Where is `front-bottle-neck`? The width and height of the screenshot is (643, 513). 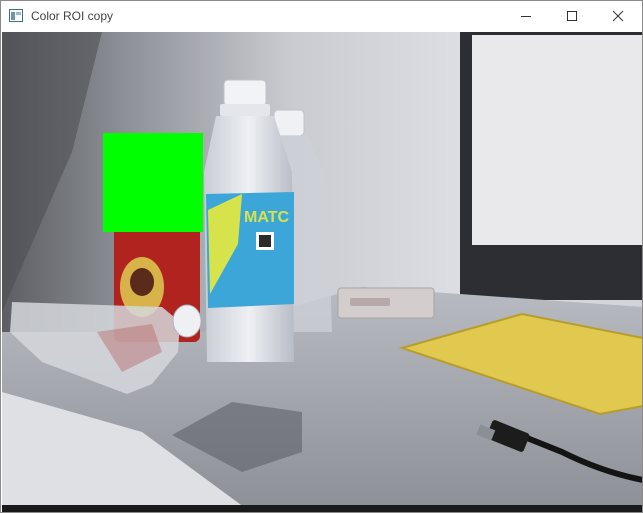
front-bottle-neck is located at coordinates (245, 110).